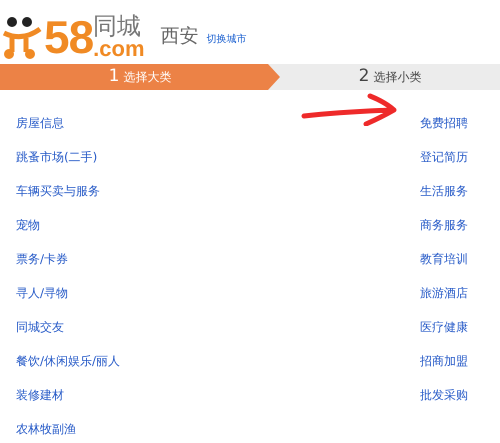 The width and height of the screenshot is (500, 443). What do you see at coordinates (444, 225) in the screenshot?
I see `category-link: 商务服务` at bounding box center [444, 225].